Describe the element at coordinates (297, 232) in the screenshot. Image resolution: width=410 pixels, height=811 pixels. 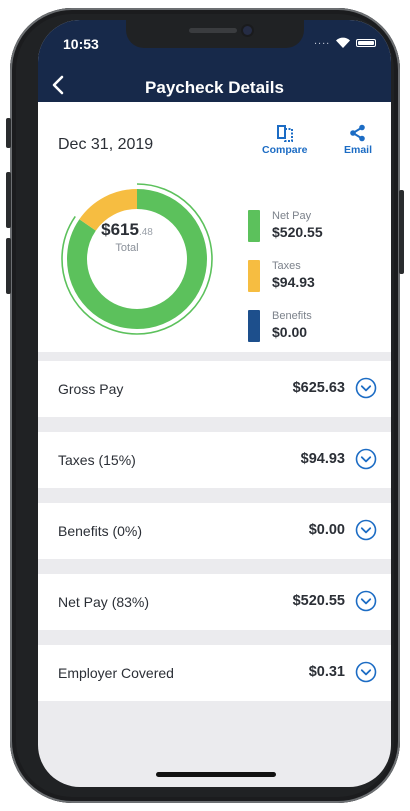
I see `legend-amount: $520.55` at that location.